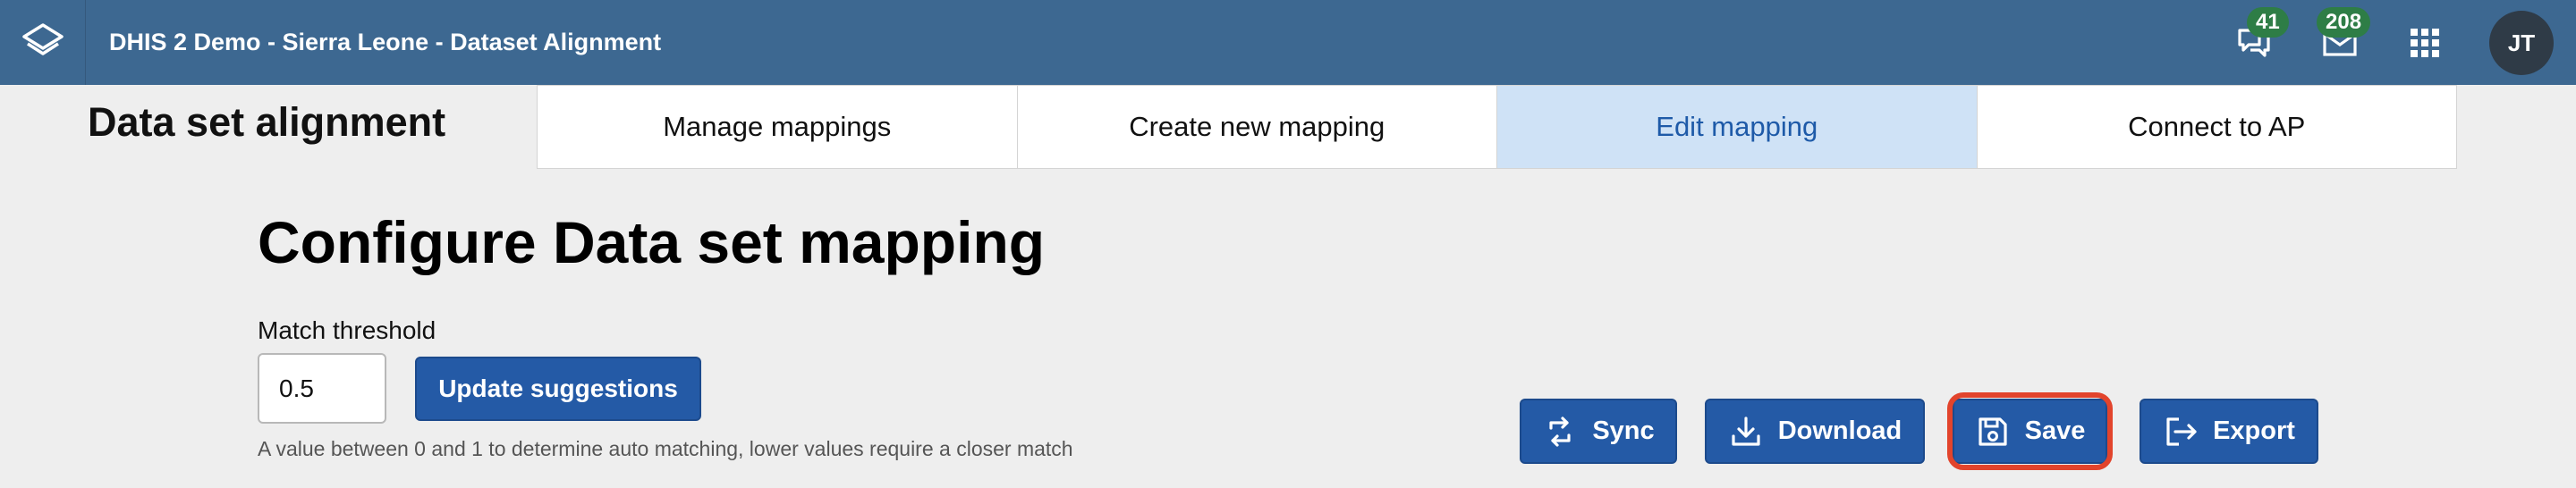  What do you see at coordinates (42, 39) in the screenshot?
I see `stack-logo-icon` at bounding box center [42, 39].